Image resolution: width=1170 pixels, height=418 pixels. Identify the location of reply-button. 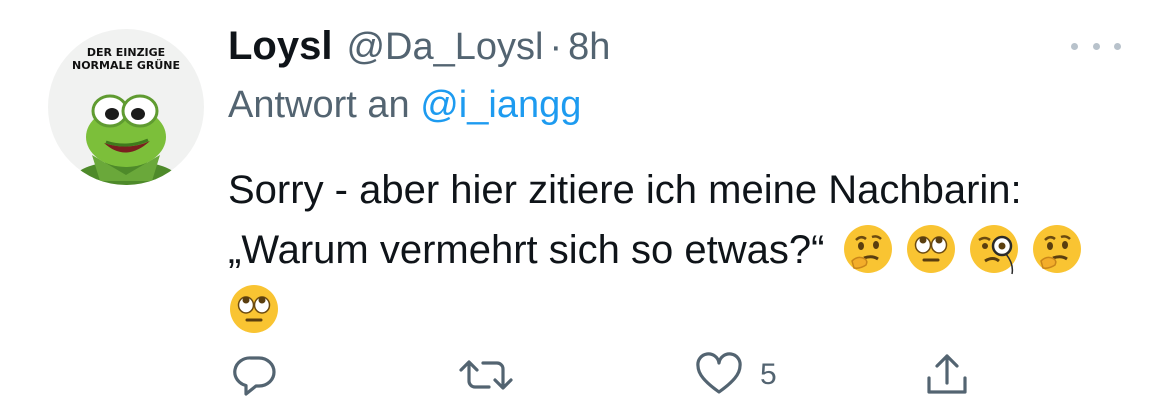
(255, 375).